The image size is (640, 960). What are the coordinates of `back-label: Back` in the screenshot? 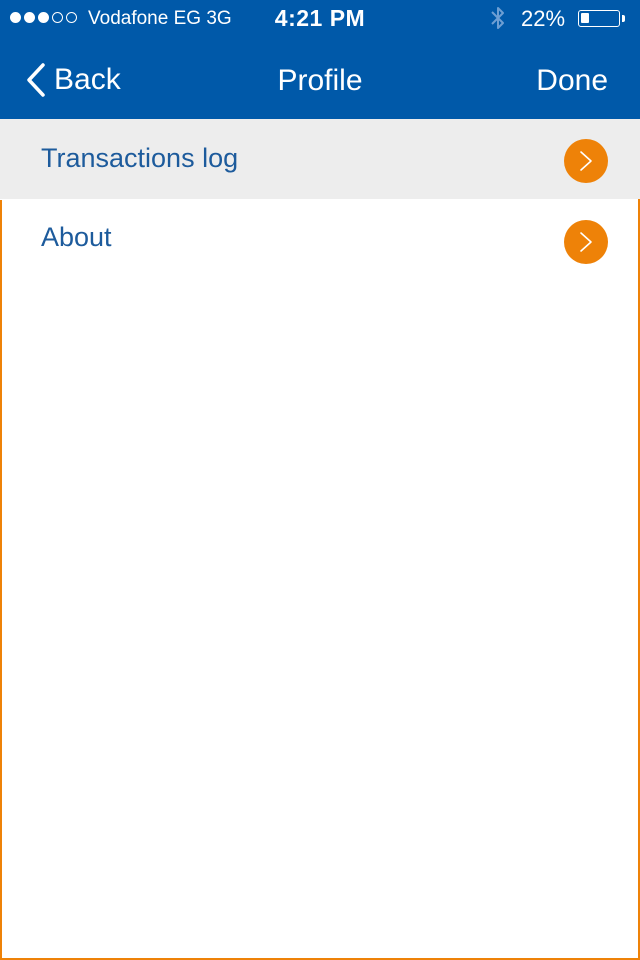 It's located at (87, 79).